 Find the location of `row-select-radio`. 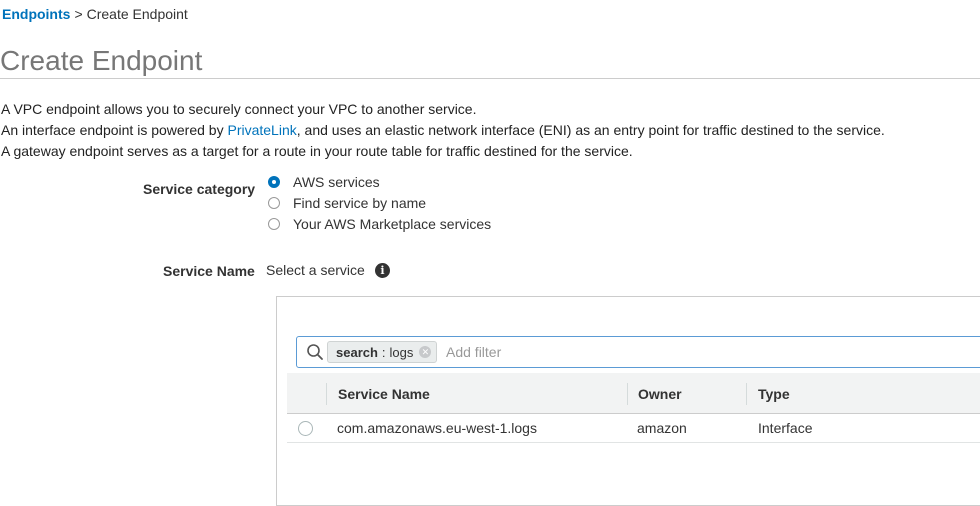

row-select-radio is located at coordinates (305, 428).